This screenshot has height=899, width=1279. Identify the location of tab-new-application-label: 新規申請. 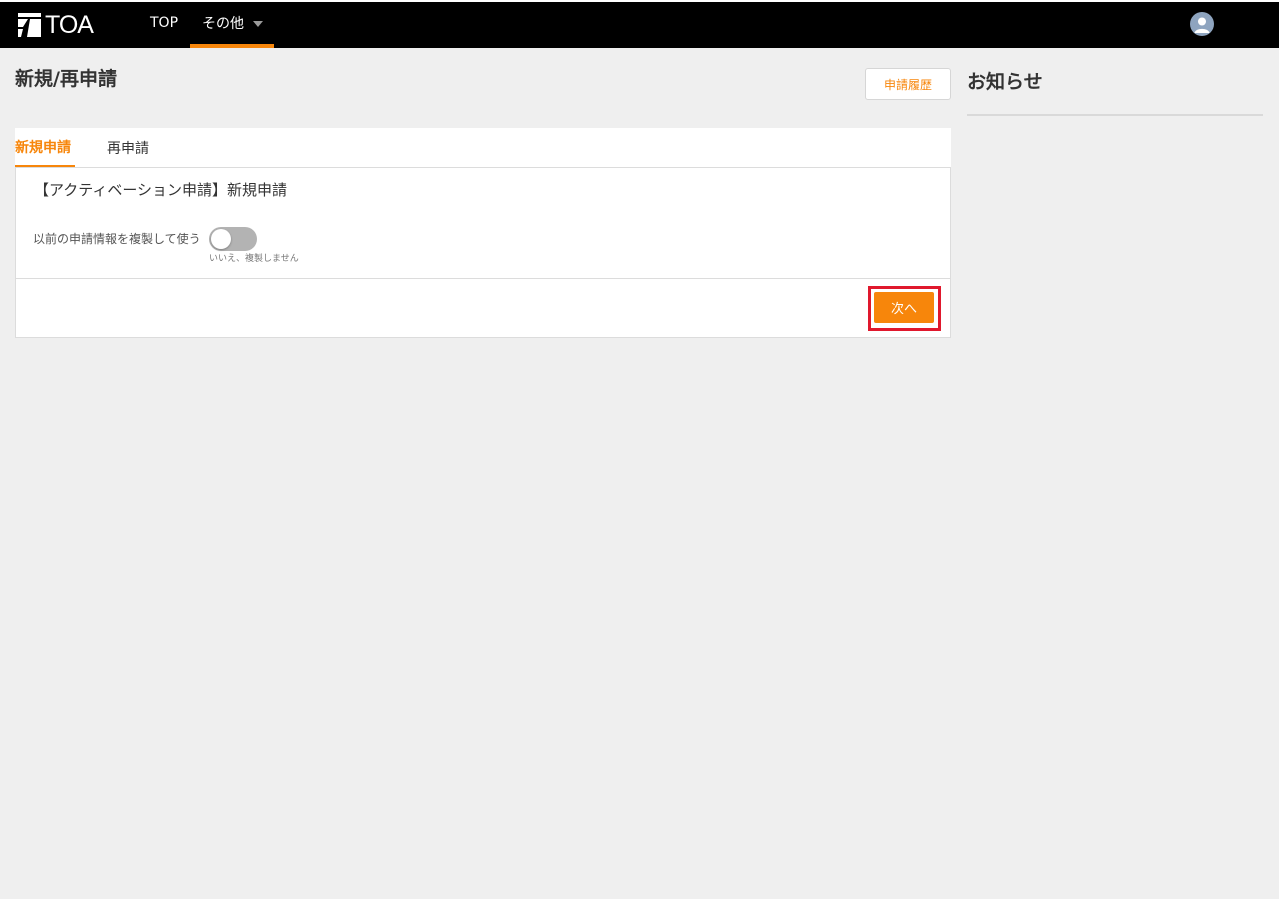
(43, 147).